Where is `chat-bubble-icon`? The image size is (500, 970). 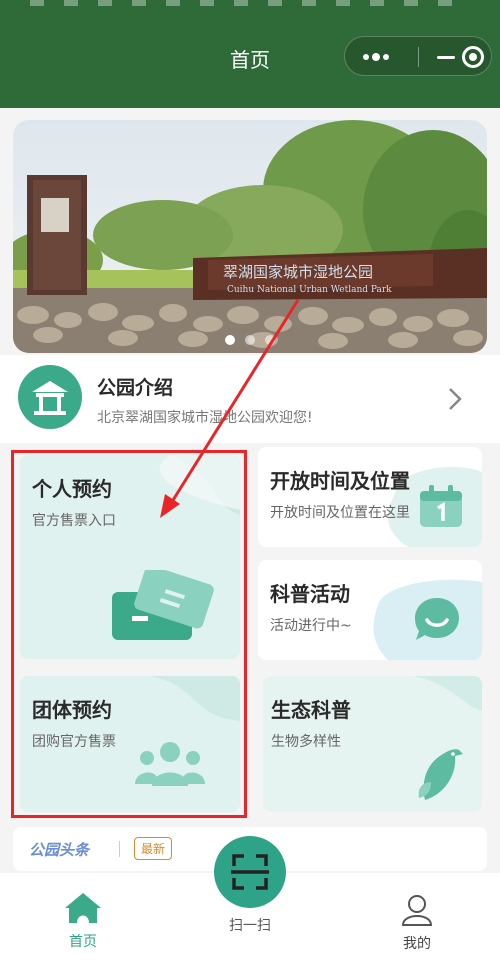
chat-bubble-icon is located at coordinates (437, 619).